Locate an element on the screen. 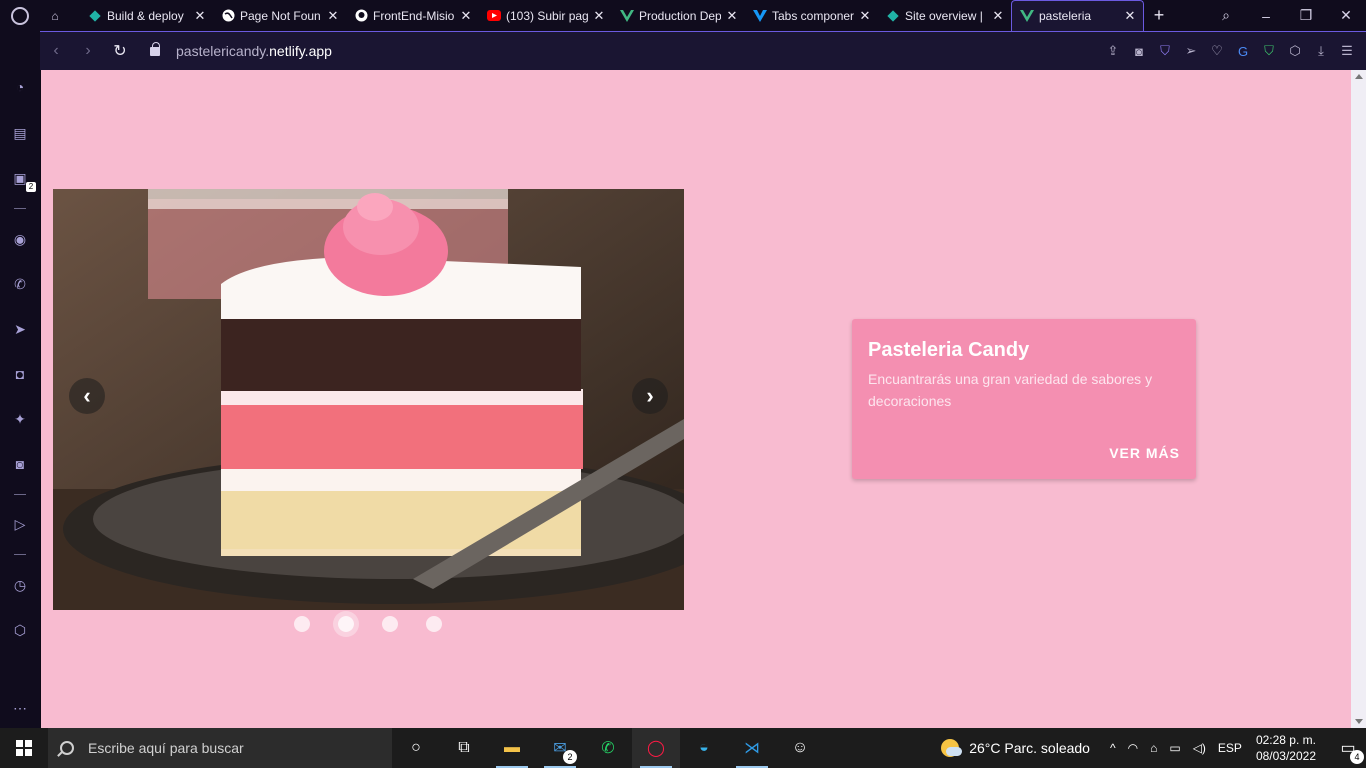  carousel-next-button: › is located at coordinates (650, 396).